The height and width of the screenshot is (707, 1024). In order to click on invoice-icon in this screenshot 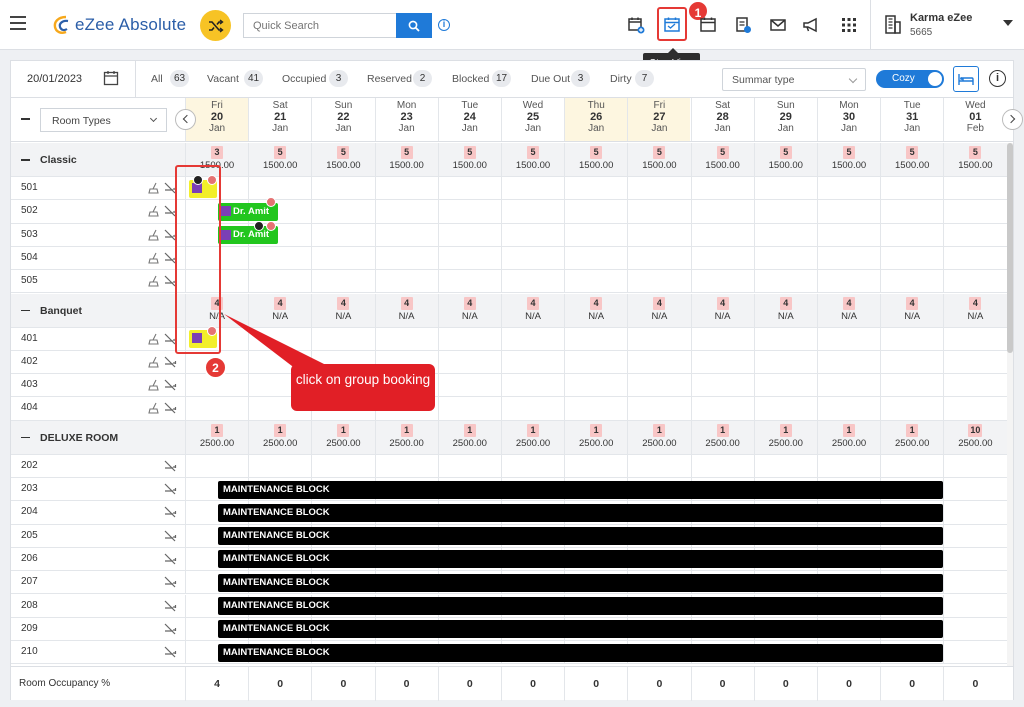, I will do `click(743, 25)`.